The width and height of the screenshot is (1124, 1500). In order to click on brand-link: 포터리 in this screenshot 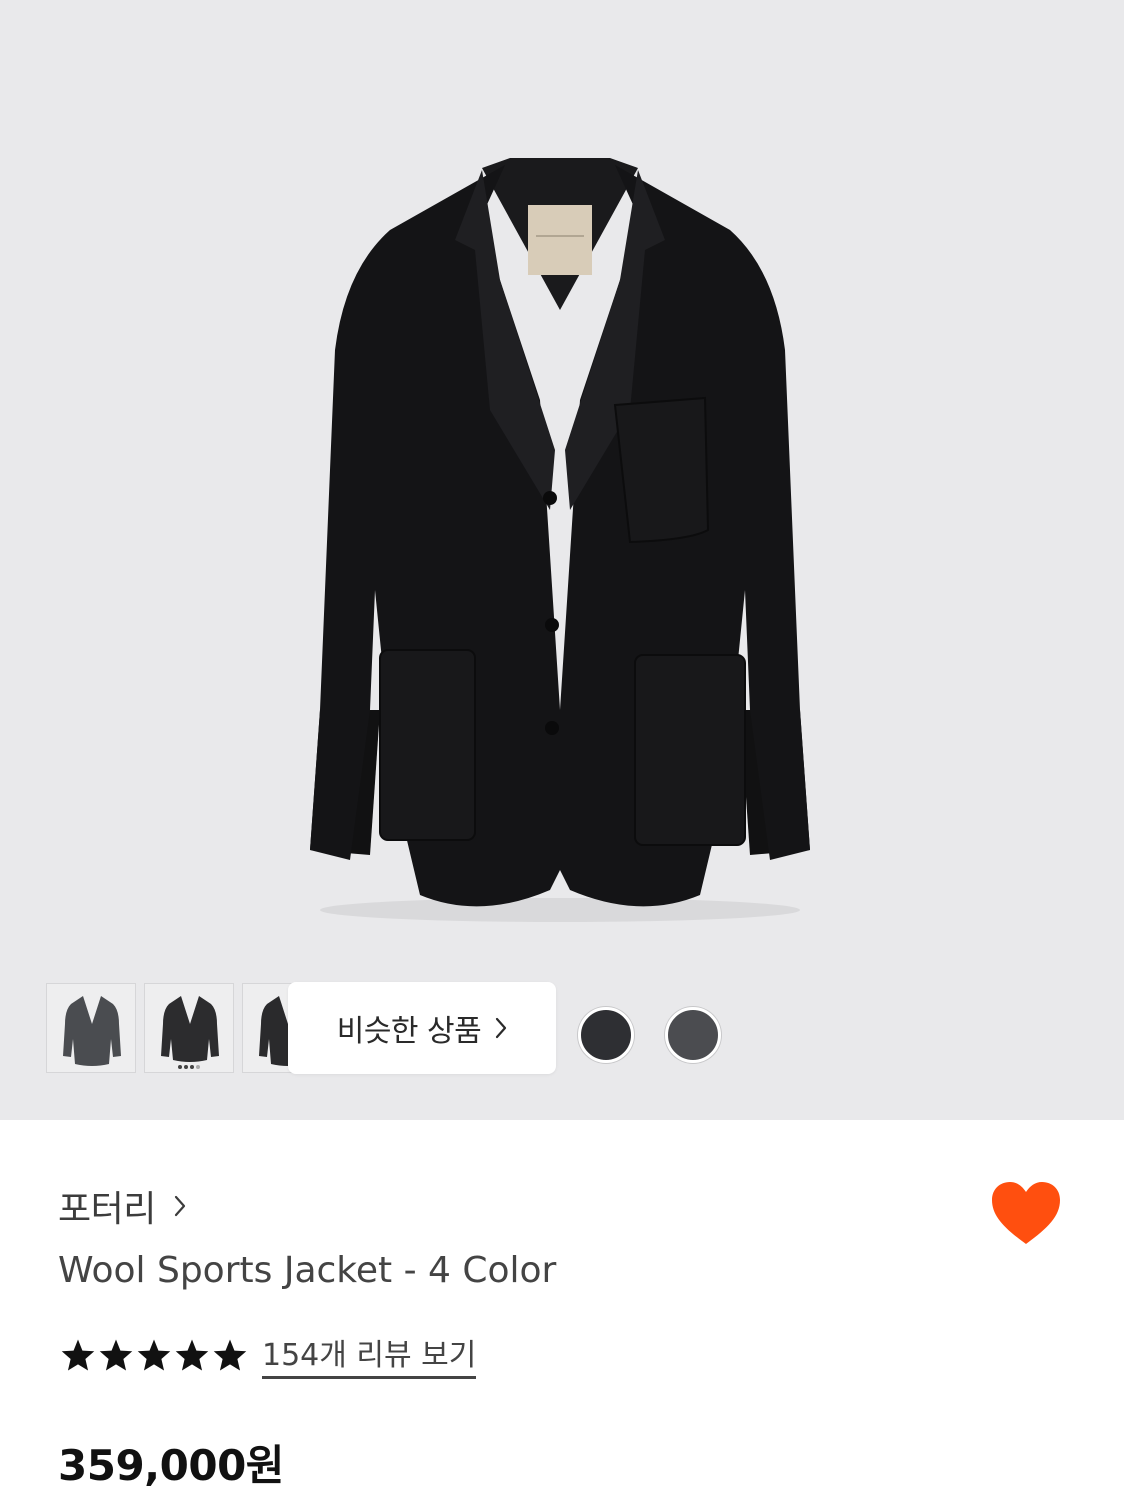, I will do `click(122, 1206)`.